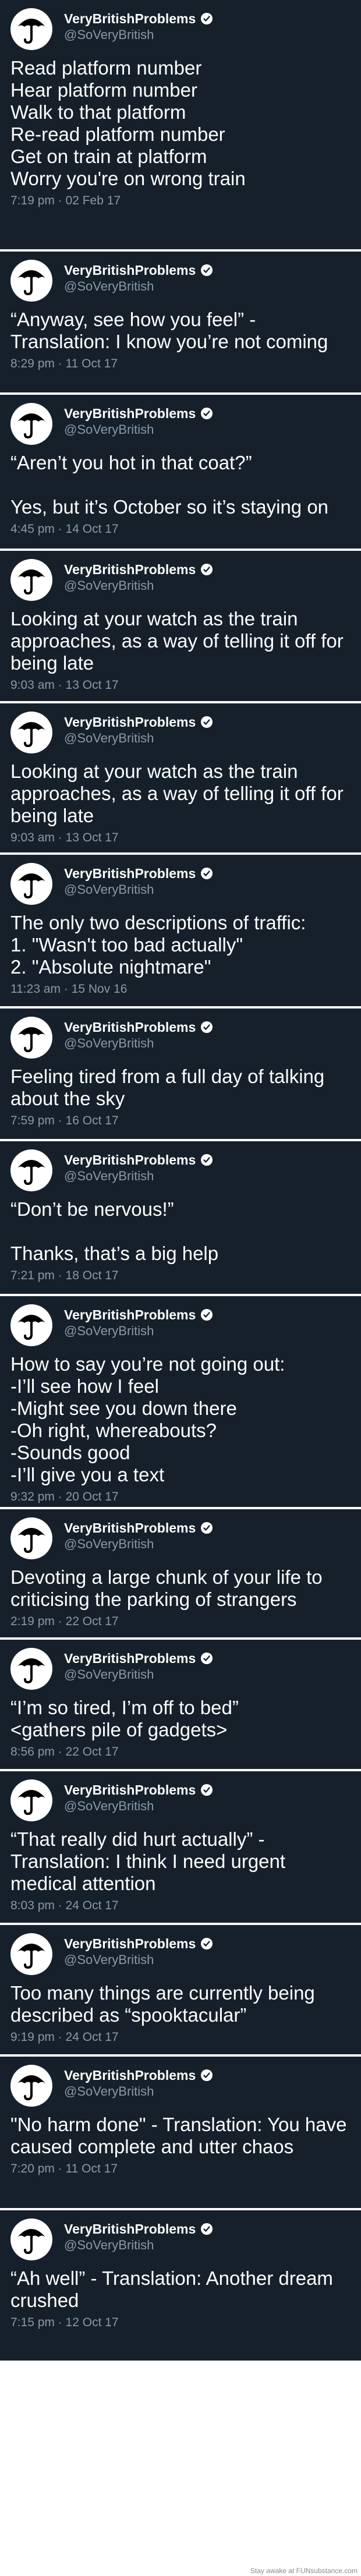  What do you see at coordinates (180, 2038) in the screenshot?
I see `tweet-timestamp: 9:19 pm · 24 Oct 17` at bounding box center [180, 2038].